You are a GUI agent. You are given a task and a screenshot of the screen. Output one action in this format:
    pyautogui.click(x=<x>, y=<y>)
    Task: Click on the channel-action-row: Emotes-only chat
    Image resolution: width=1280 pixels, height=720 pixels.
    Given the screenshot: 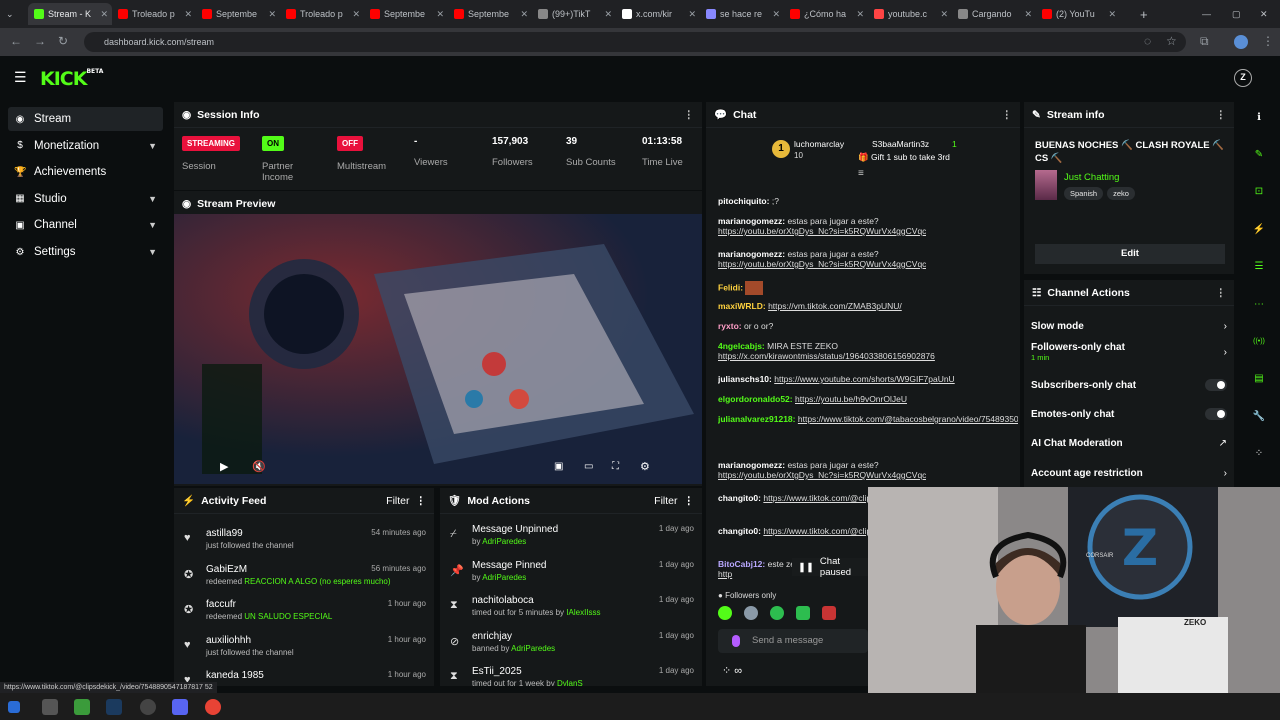 What is the action you would take?
    pyautogui.click(x=1129, y=414)
    